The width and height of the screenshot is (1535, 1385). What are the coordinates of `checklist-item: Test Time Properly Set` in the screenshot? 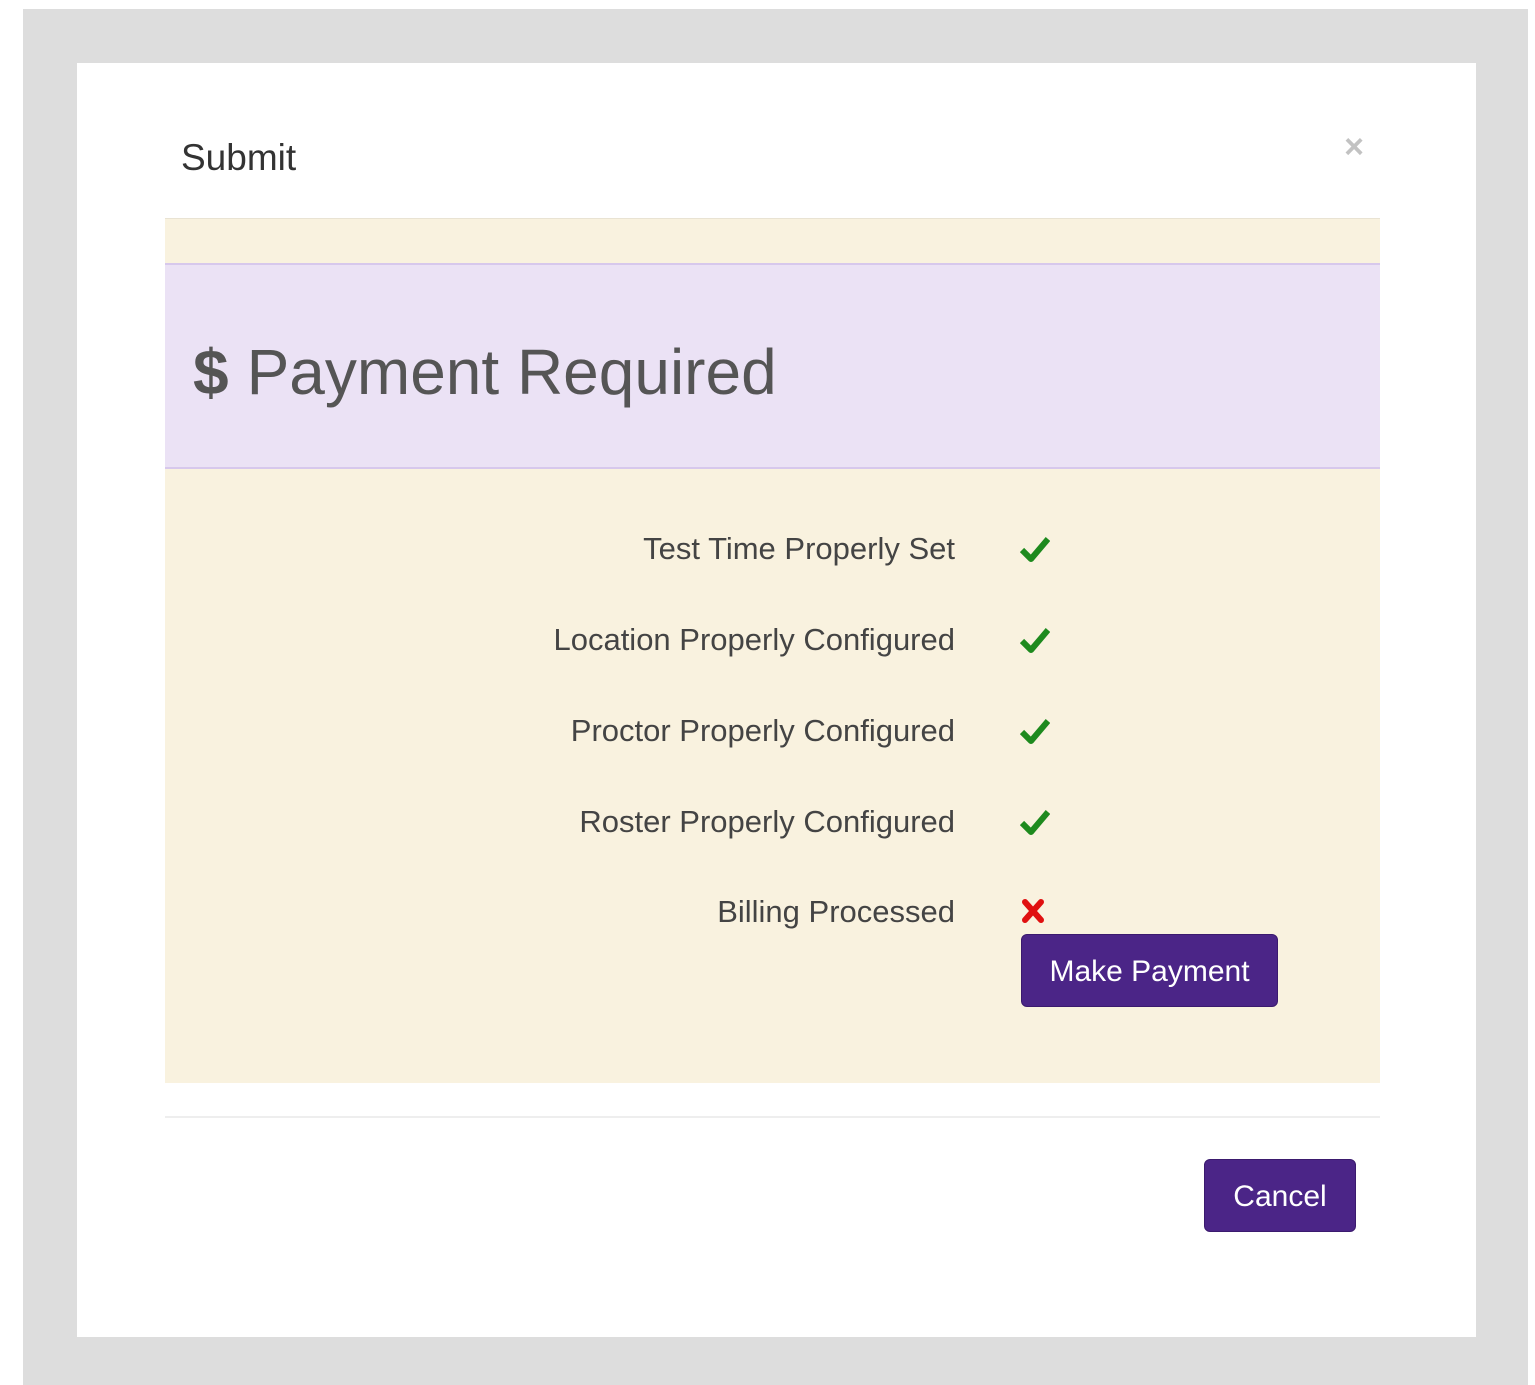 It's located at (772, 549).